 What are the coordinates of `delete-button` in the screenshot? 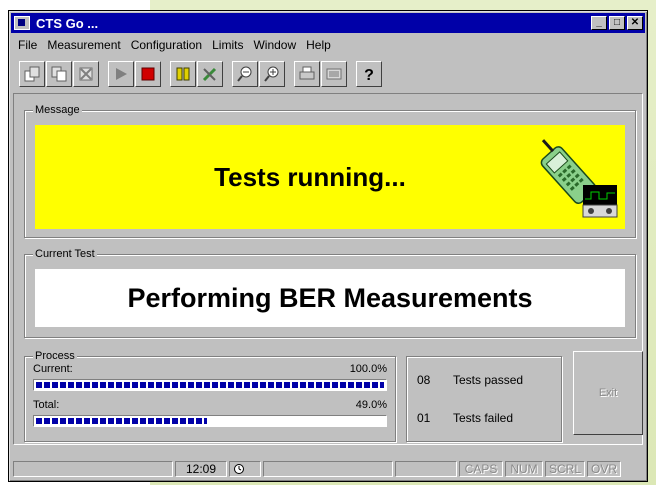 It's located at (86, 74).